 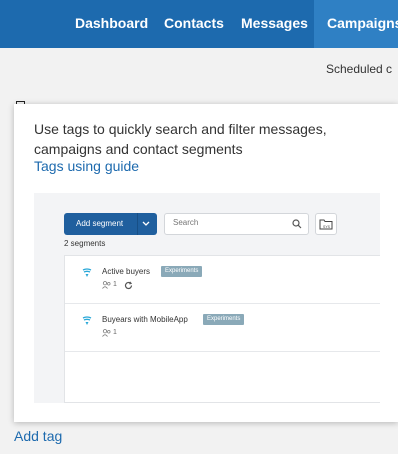 What do you see at coordinates (38, 436) in the screenshot?
I see `add-tag-link: Add tag` at bounding box center [38, 436].